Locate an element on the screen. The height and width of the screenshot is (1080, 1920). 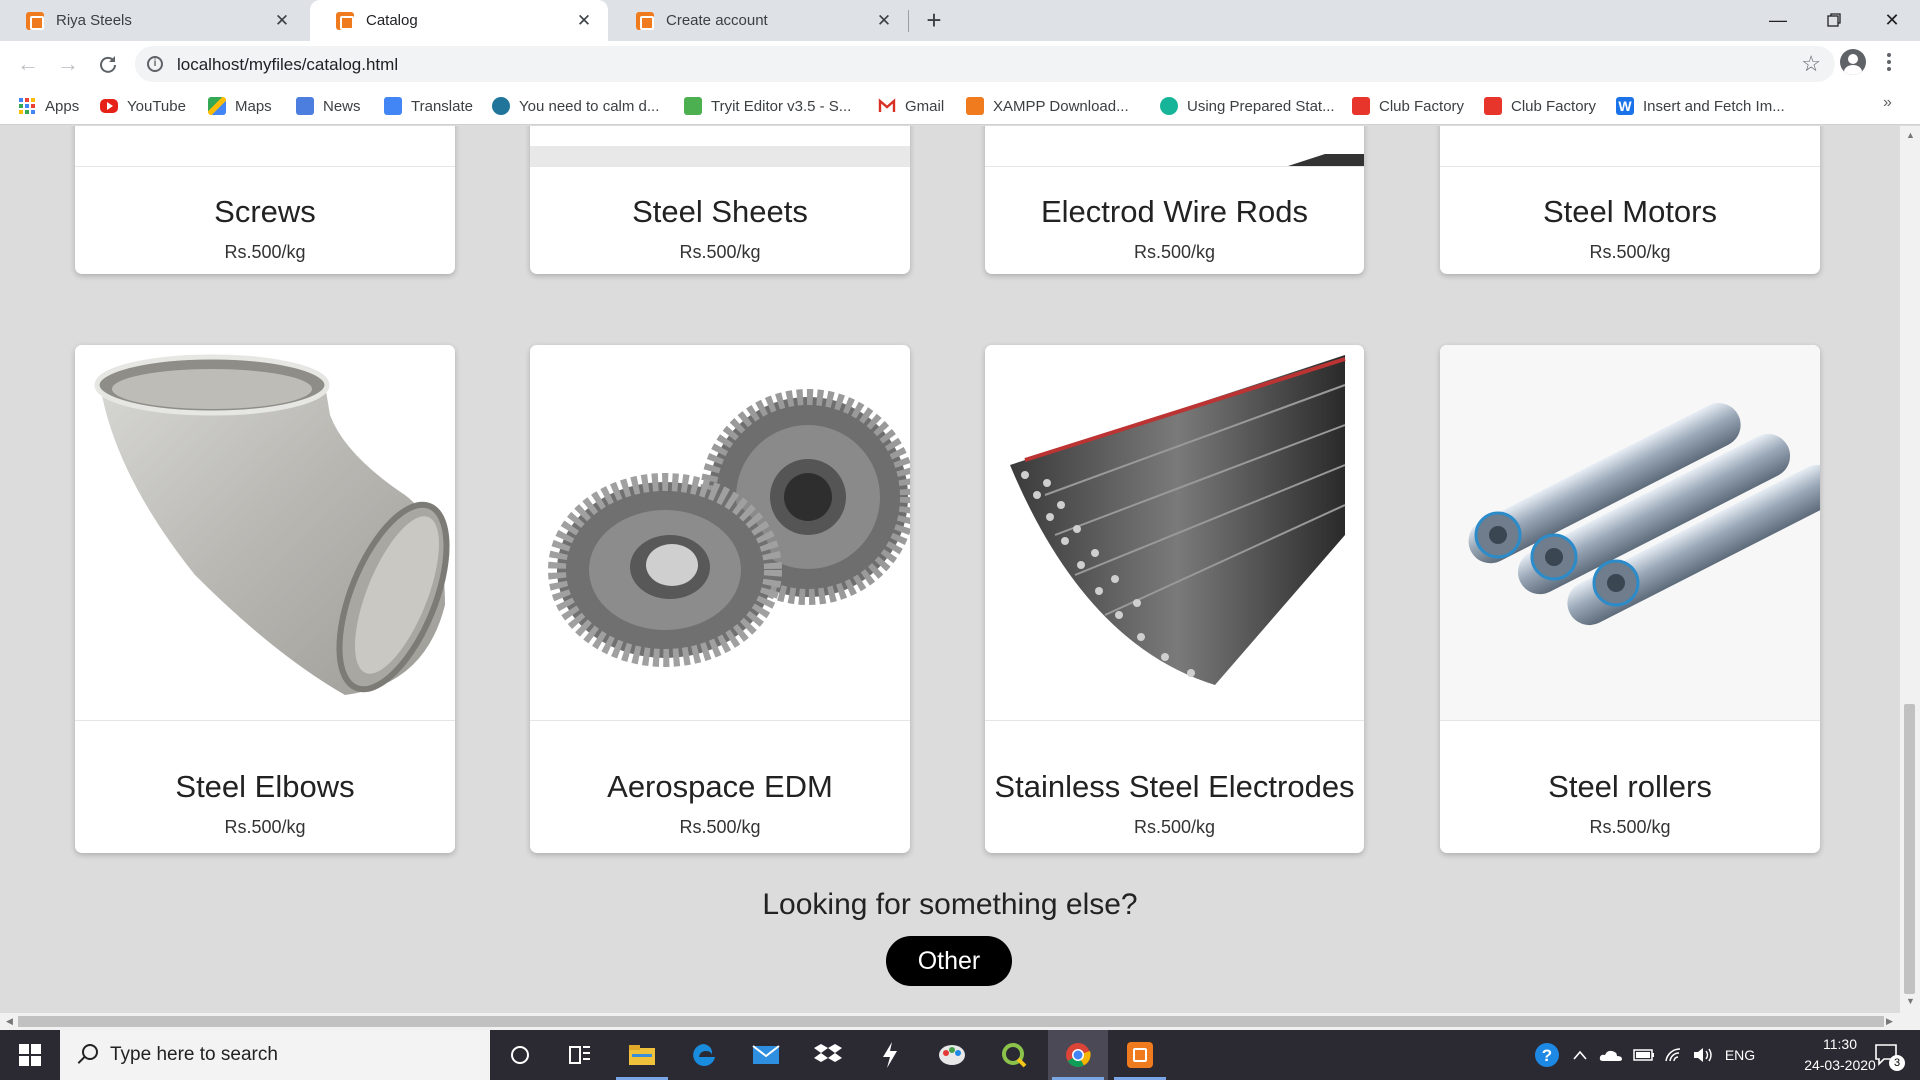
start-button is located at coordinates (30, 1055).